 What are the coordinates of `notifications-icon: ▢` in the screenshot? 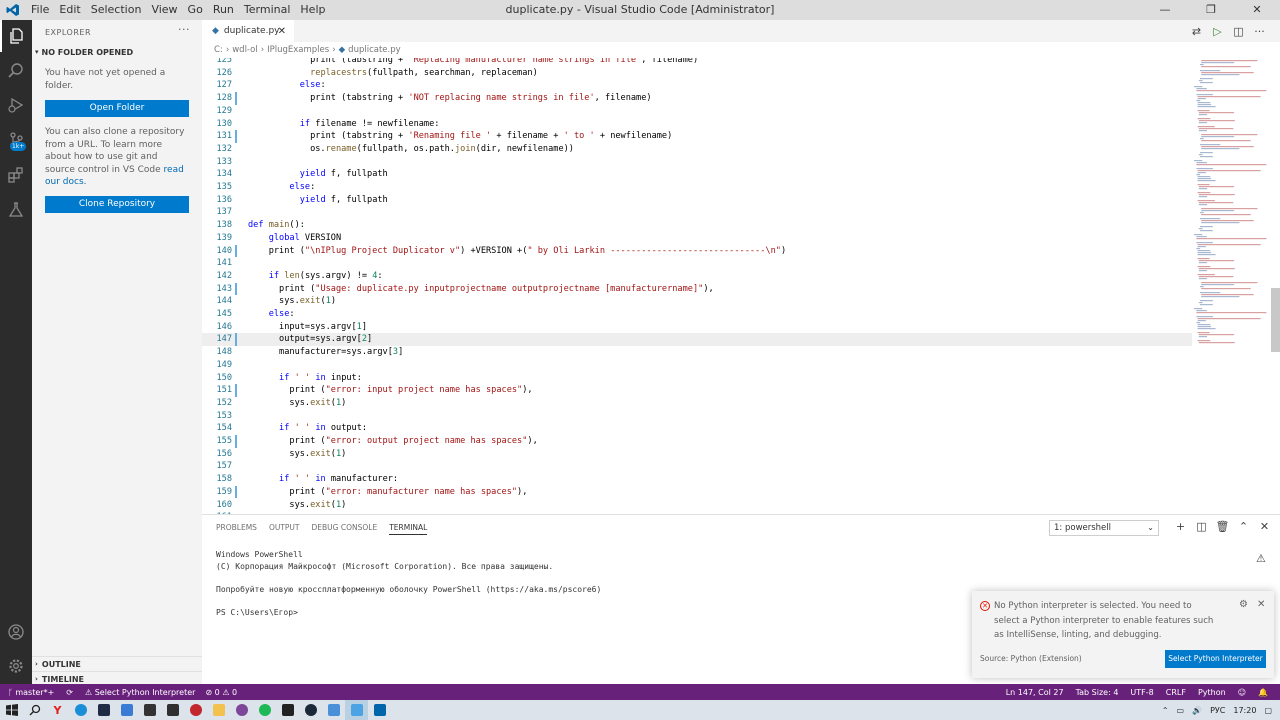 It's located at (1268, 710).